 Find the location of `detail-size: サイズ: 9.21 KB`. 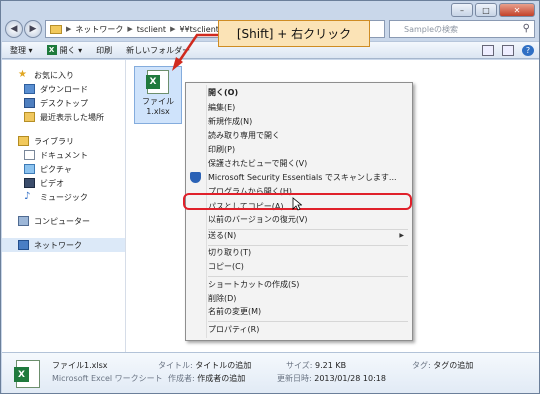

detail-size: サイズ: 9.21 KB is located at coordinates (316, 365).